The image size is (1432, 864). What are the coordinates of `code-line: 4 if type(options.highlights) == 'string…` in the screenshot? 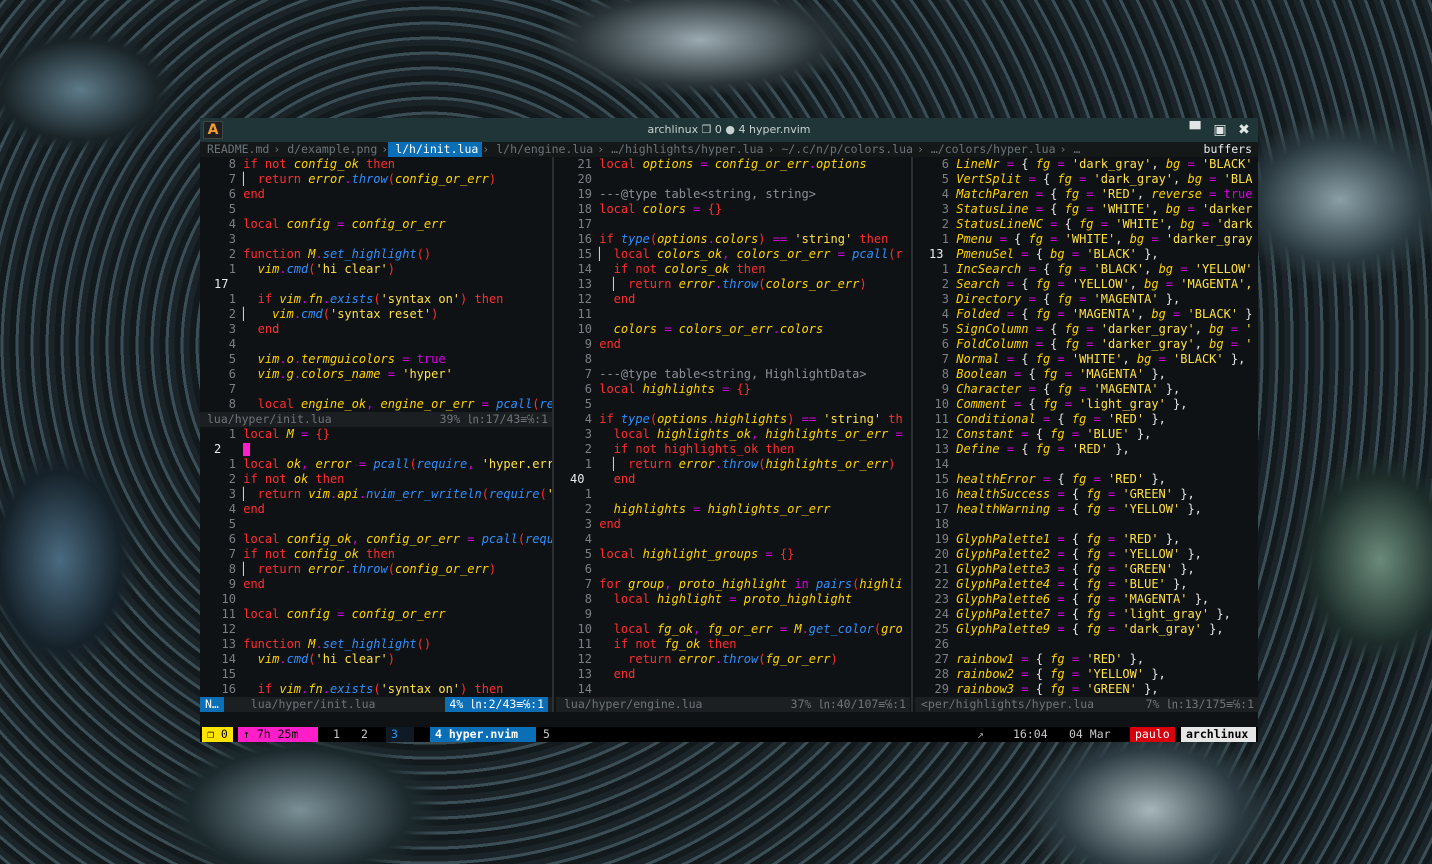 It's located at (729, 419).